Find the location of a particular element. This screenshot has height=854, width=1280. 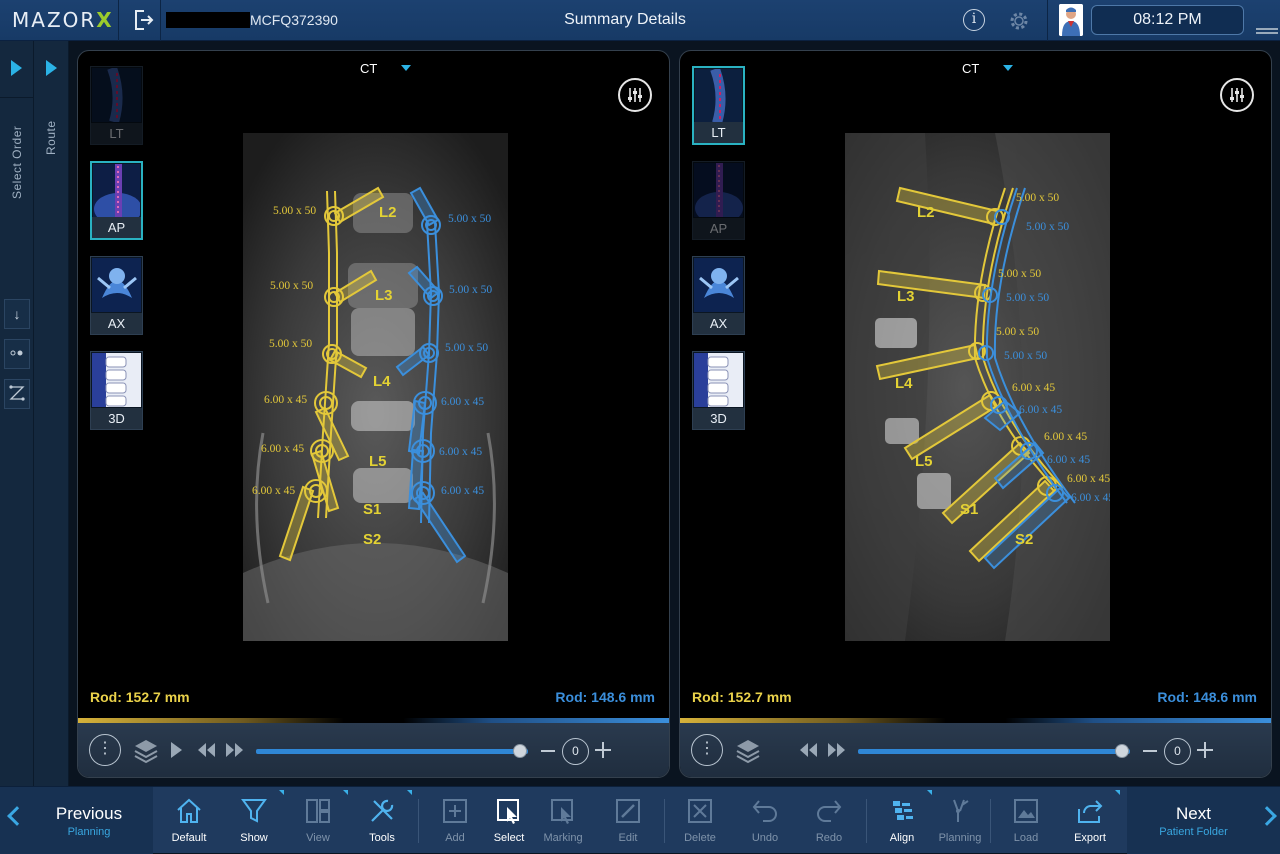

ap-thumbnail-image is located at coordinates (718, 190).